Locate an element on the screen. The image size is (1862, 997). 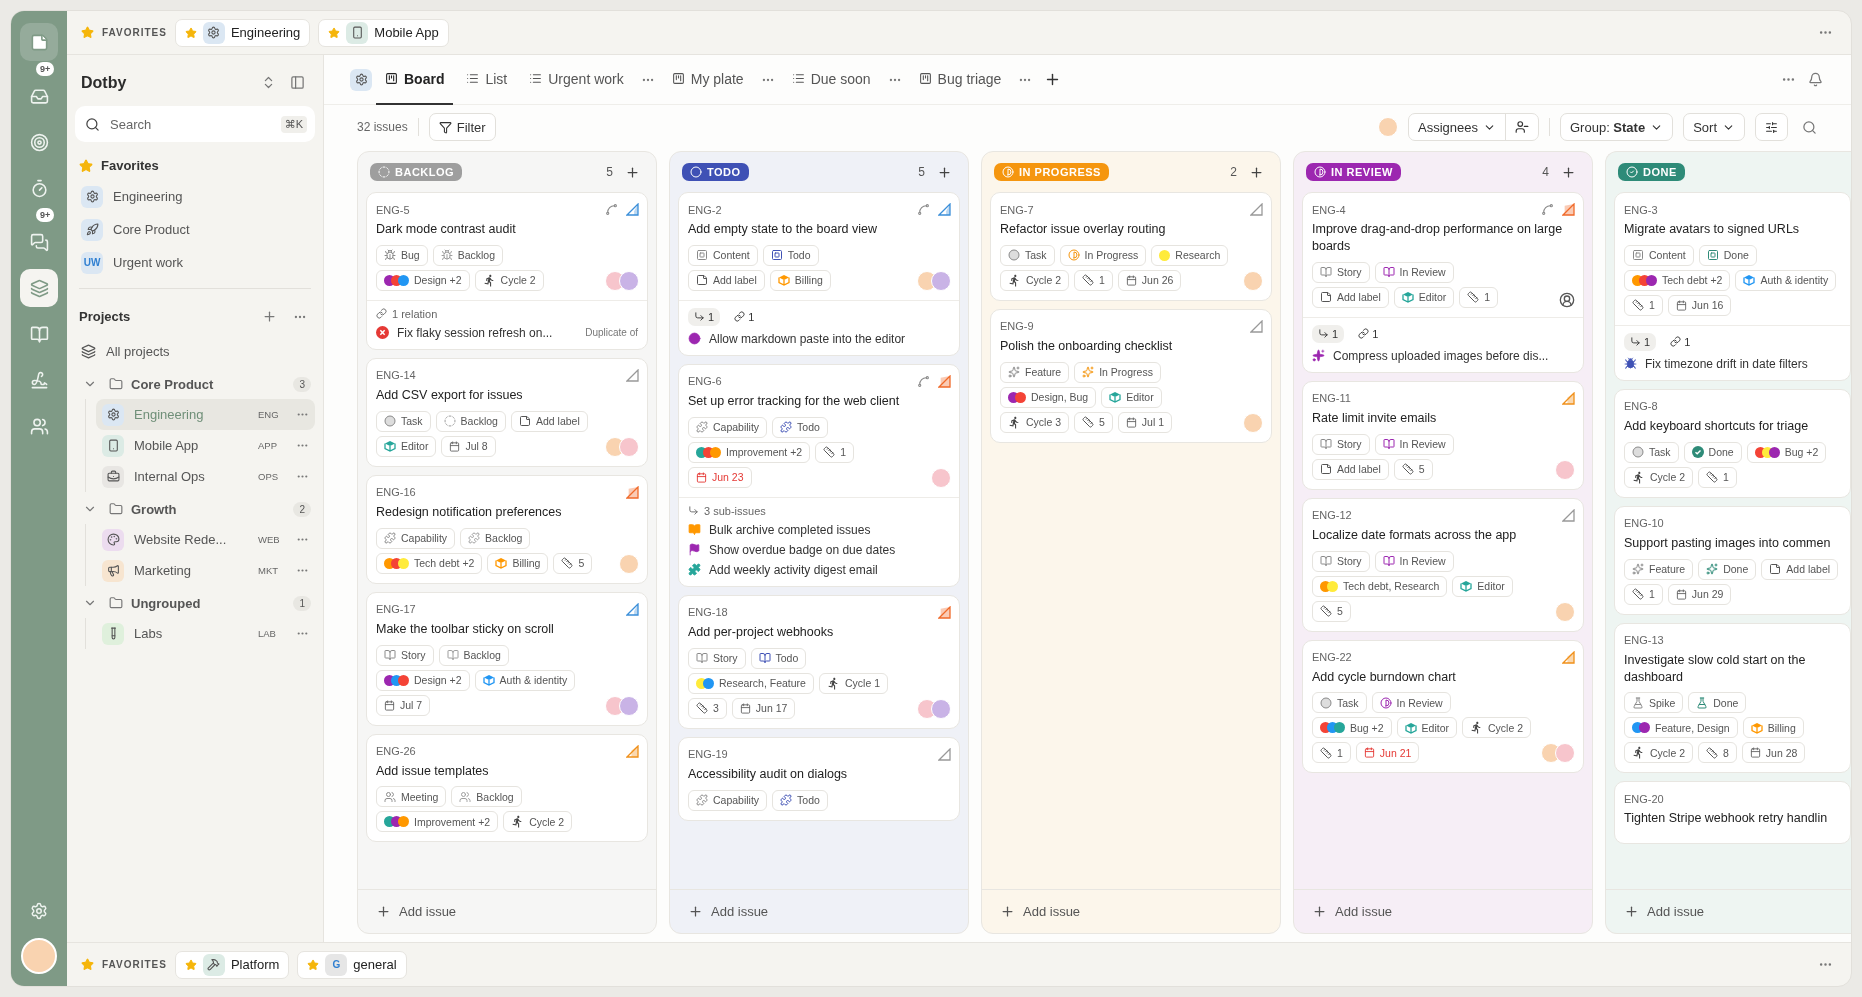
project-item: Marketing MKT is located at coordinates (205, 570).